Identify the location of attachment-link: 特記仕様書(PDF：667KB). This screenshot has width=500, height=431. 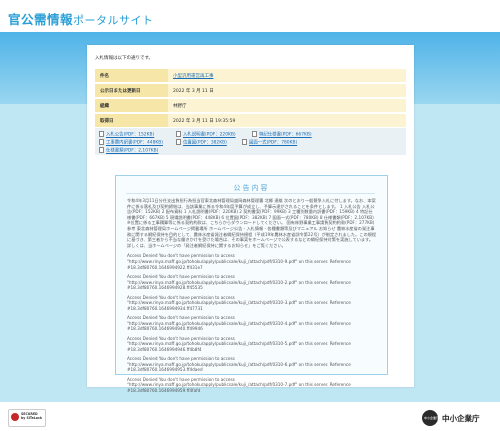
(282, 134).